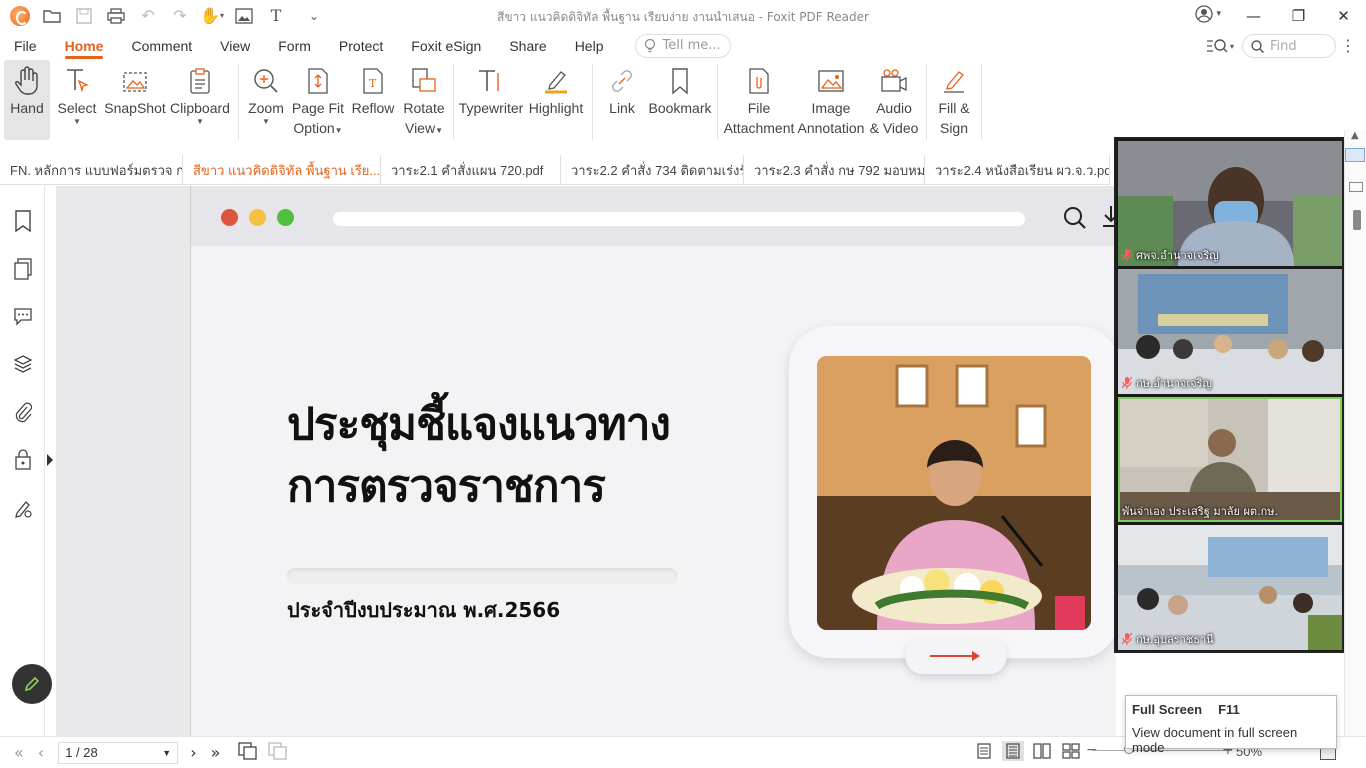 This screenshot has width=1366, height=768. I want to click on audio-video-label-line1: Audio, so click(894, 108).